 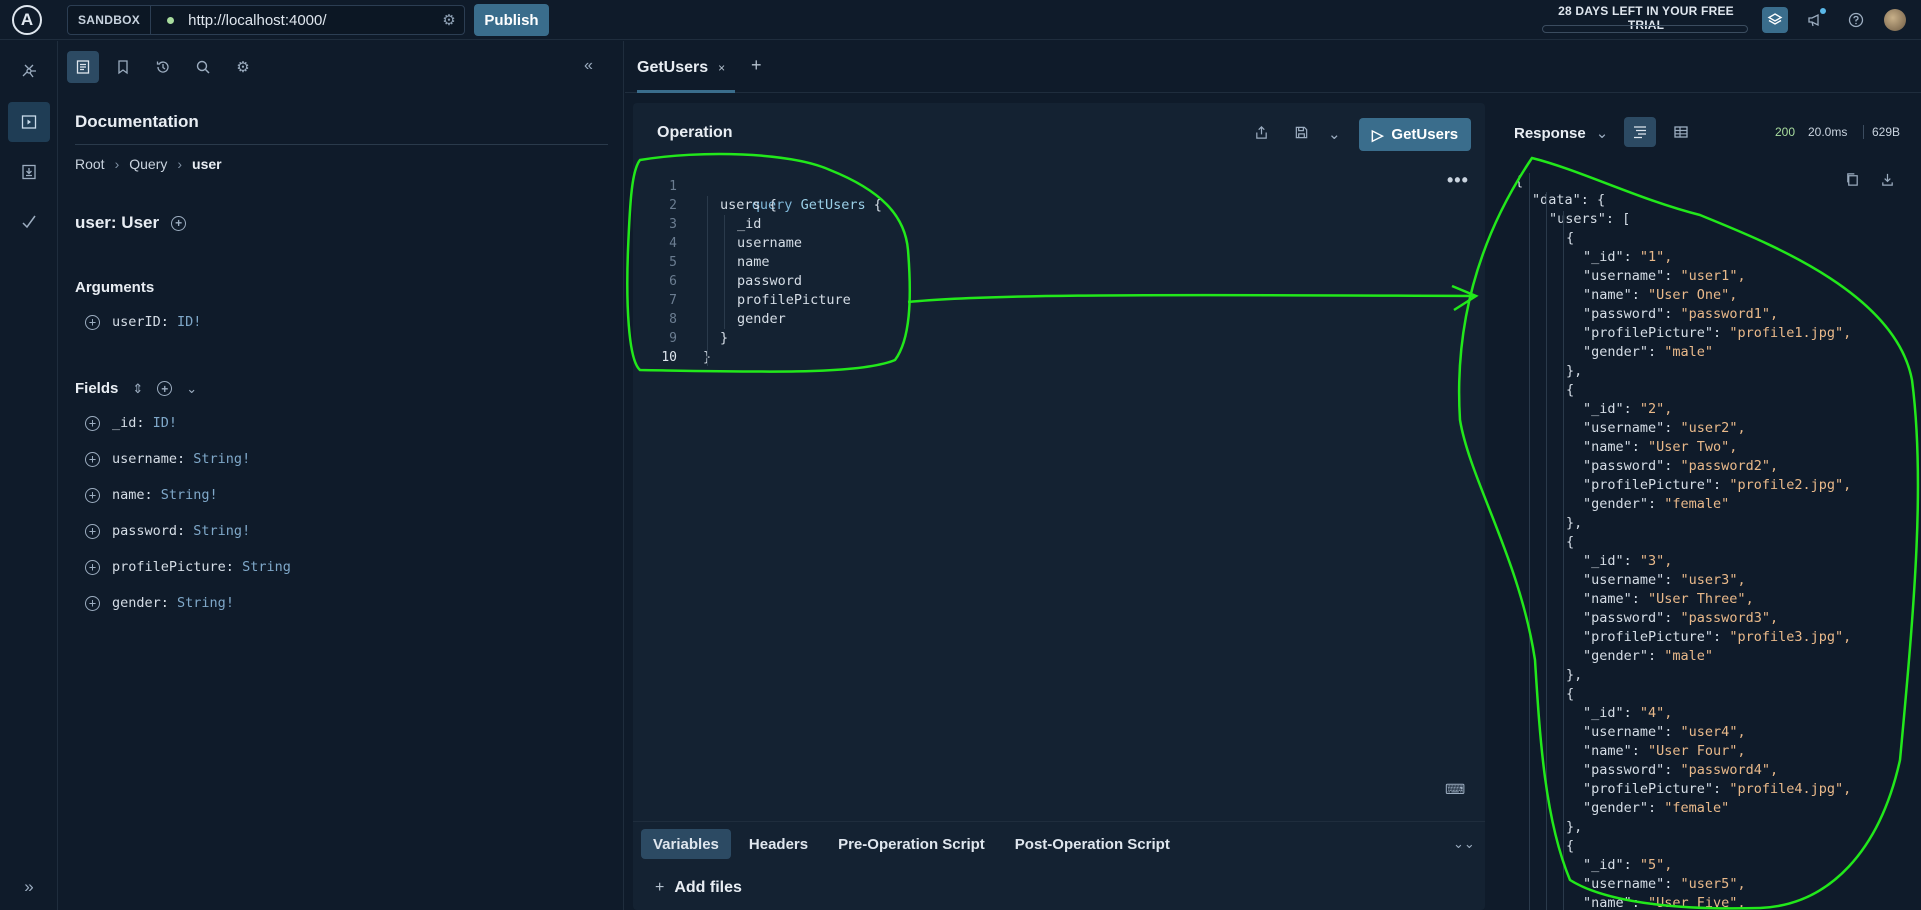 I want to click on explorer-icon, so click(x=29, y=122).